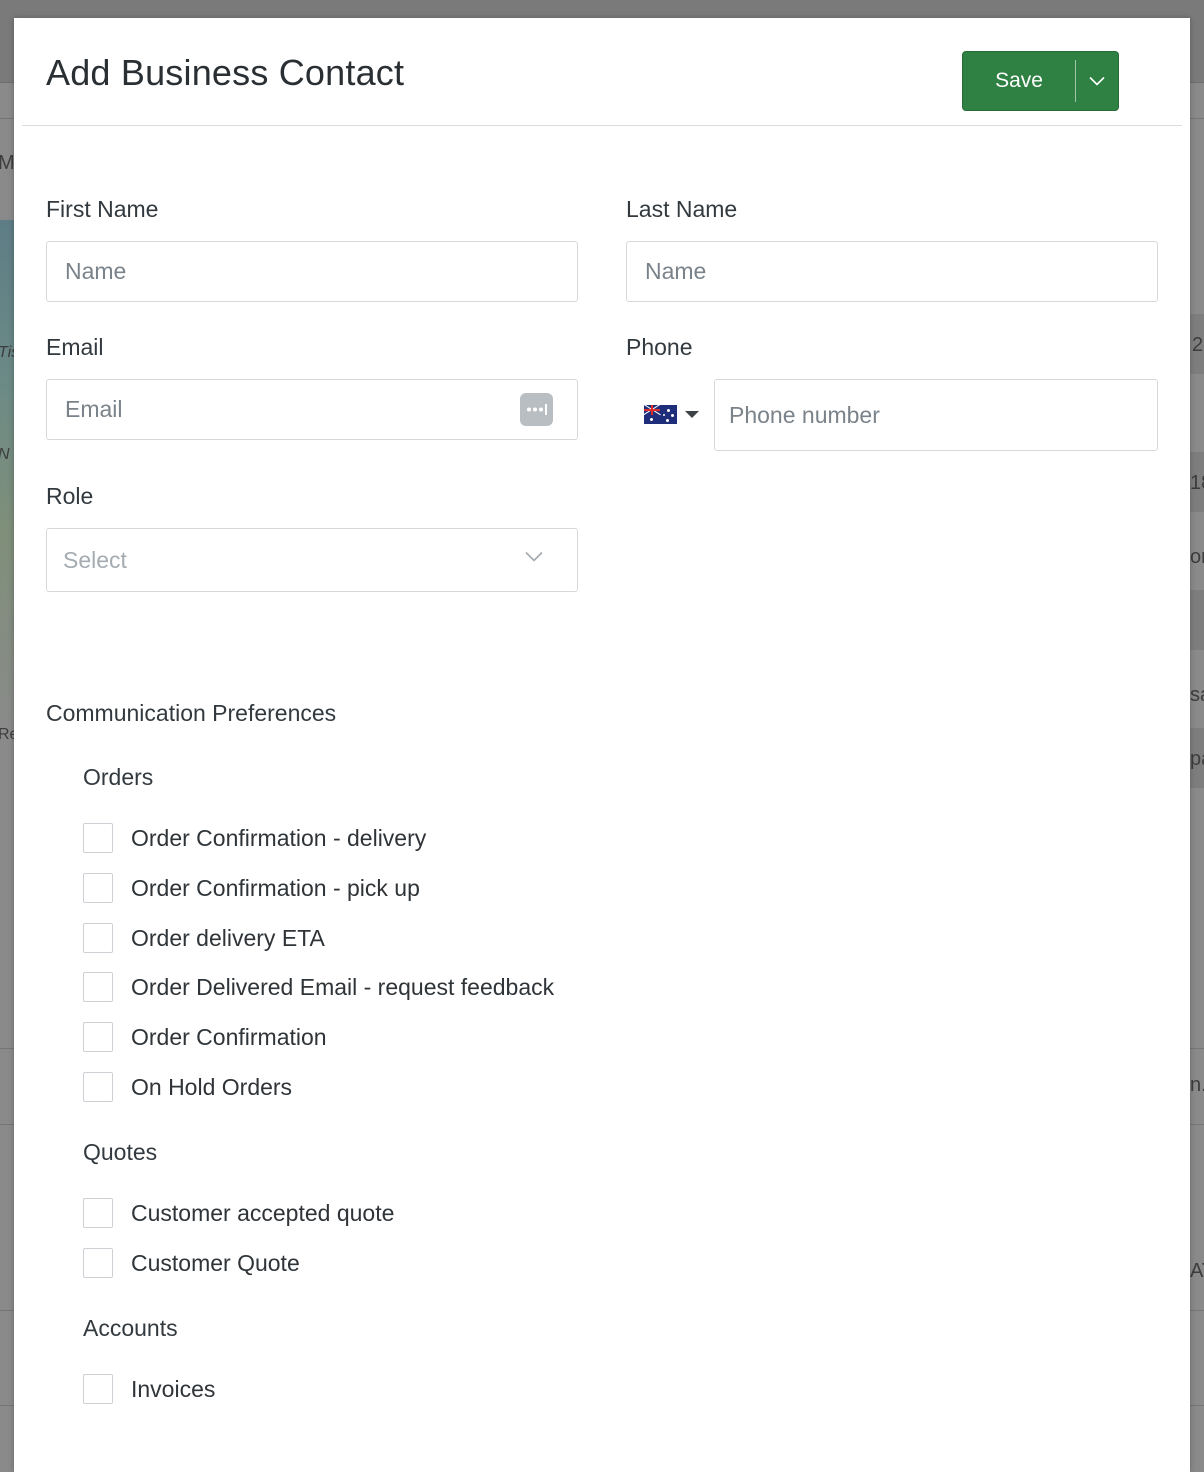  What do you see at coordinates (75, 347) in the screenshot?
I see `email-label: Email` at bounding box center [75, 347].